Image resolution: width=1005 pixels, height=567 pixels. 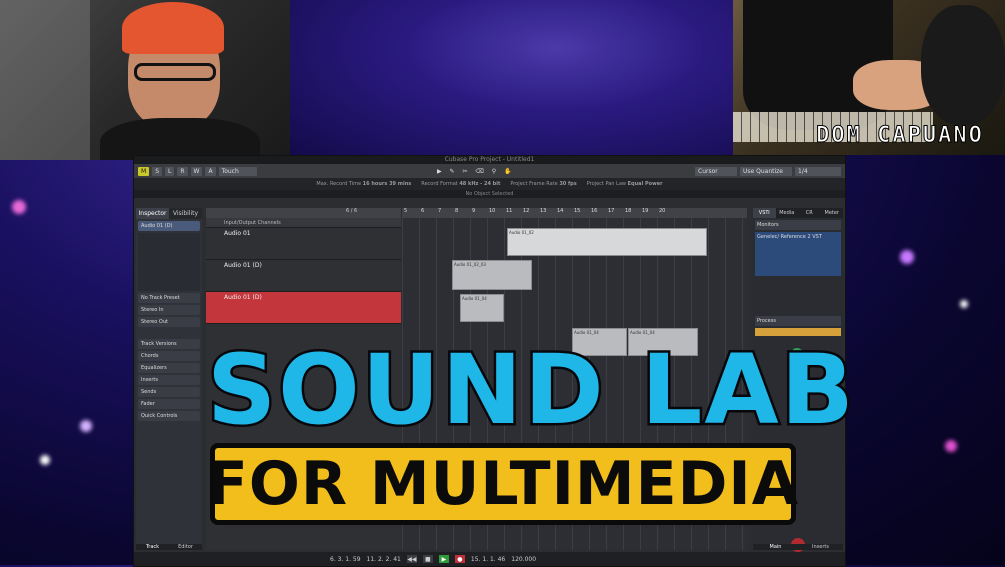 What do you see at coordinates (766, 171) in the screenshot?
I see `quantize-select: Use Quantize` at bounding box center [766, 171].